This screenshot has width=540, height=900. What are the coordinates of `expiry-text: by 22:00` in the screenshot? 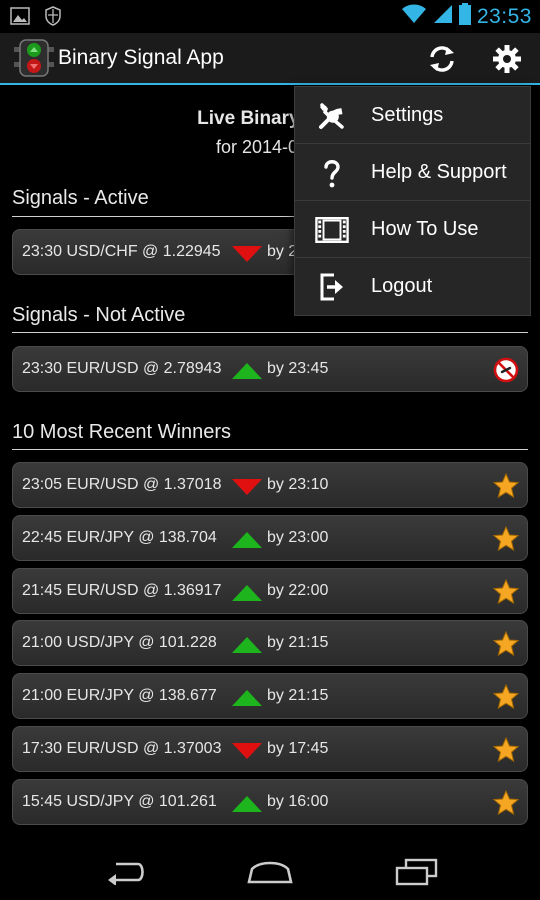 It's located at (298, 590).